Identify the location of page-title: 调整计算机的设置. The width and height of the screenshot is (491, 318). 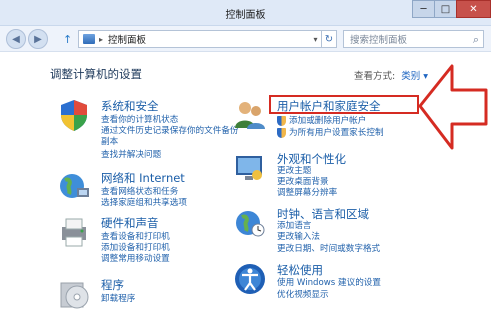
(96, 74).